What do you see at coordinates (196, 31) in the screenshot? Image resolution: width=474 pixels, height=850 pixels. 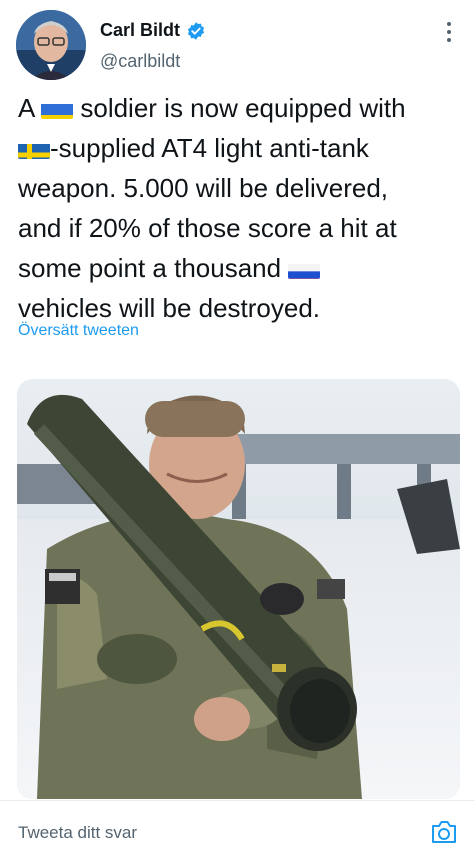 I see `verified-badge-icon` at bounding box center [196, 31].